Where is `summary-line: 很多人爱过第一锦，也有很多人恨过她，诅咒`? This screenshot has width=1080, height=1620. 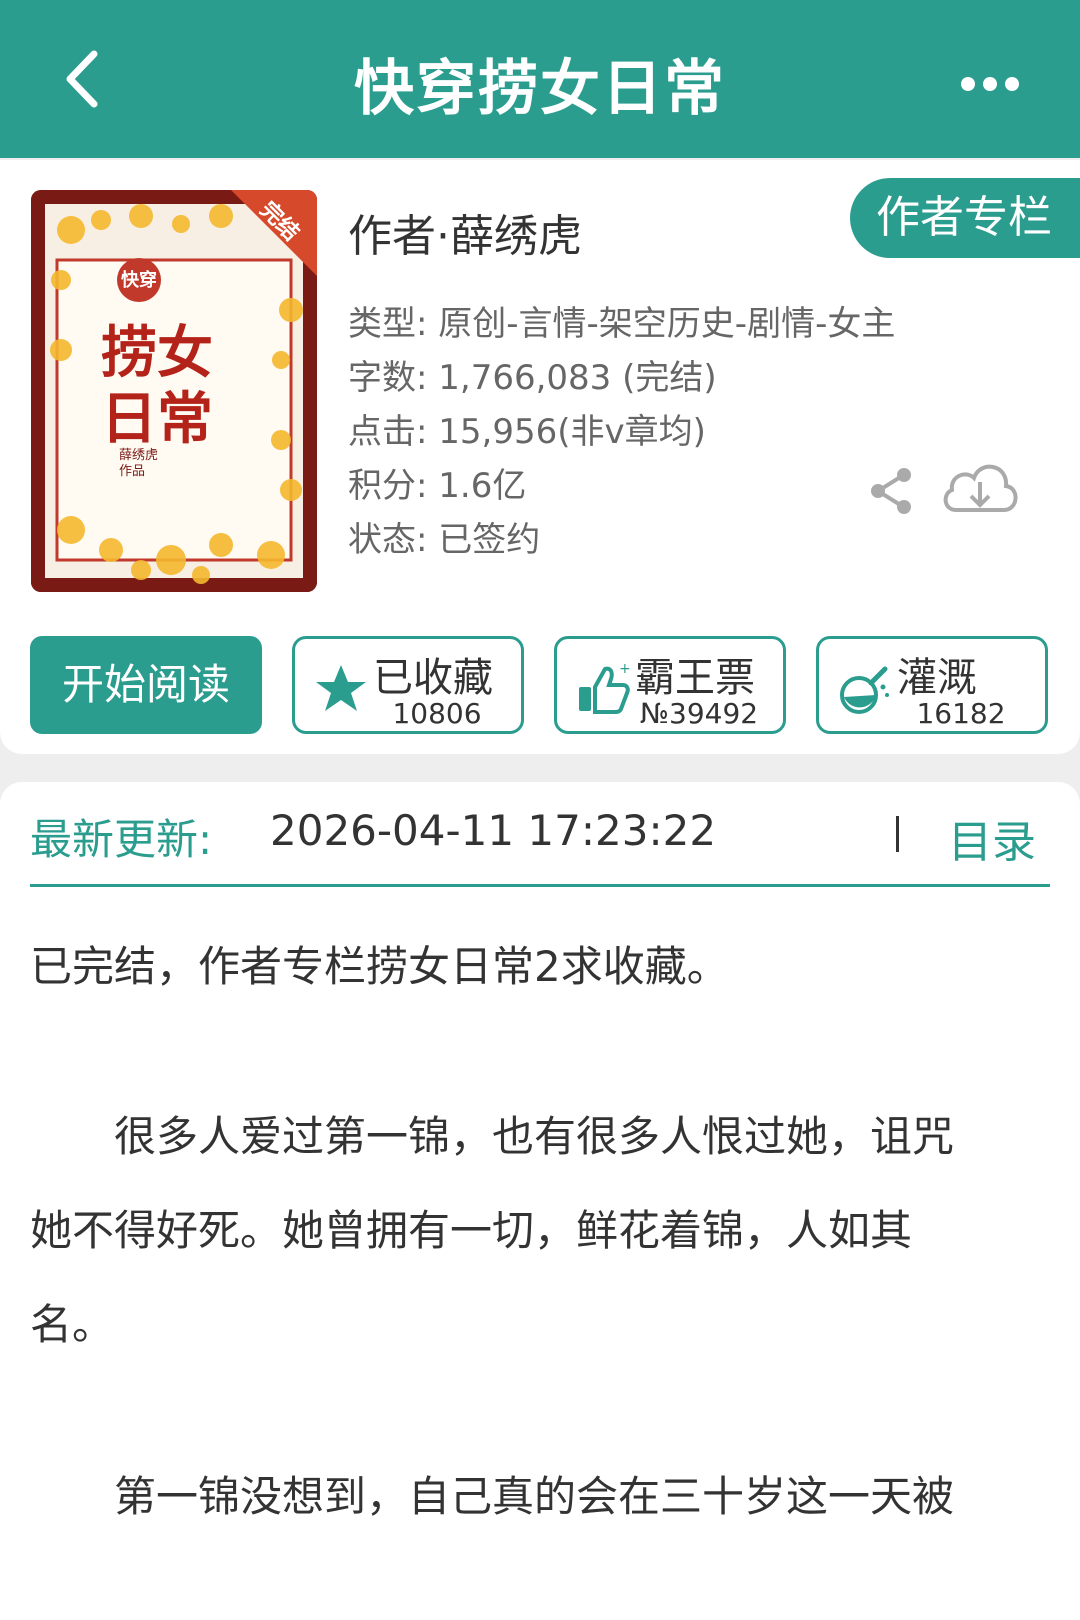 summary-line: 很多人爱过第一锦，也有很多人恨过她，诅咒 is located at coordinates (492, 1136).